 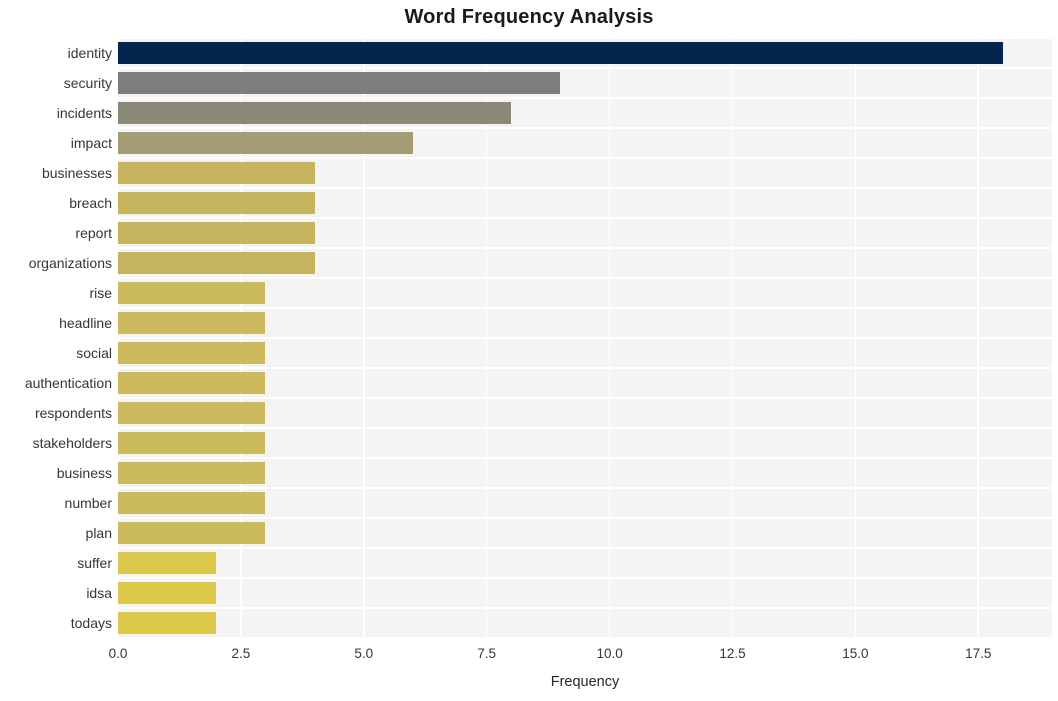 I want to click on bar-organizations, so click(x=216, y=263).